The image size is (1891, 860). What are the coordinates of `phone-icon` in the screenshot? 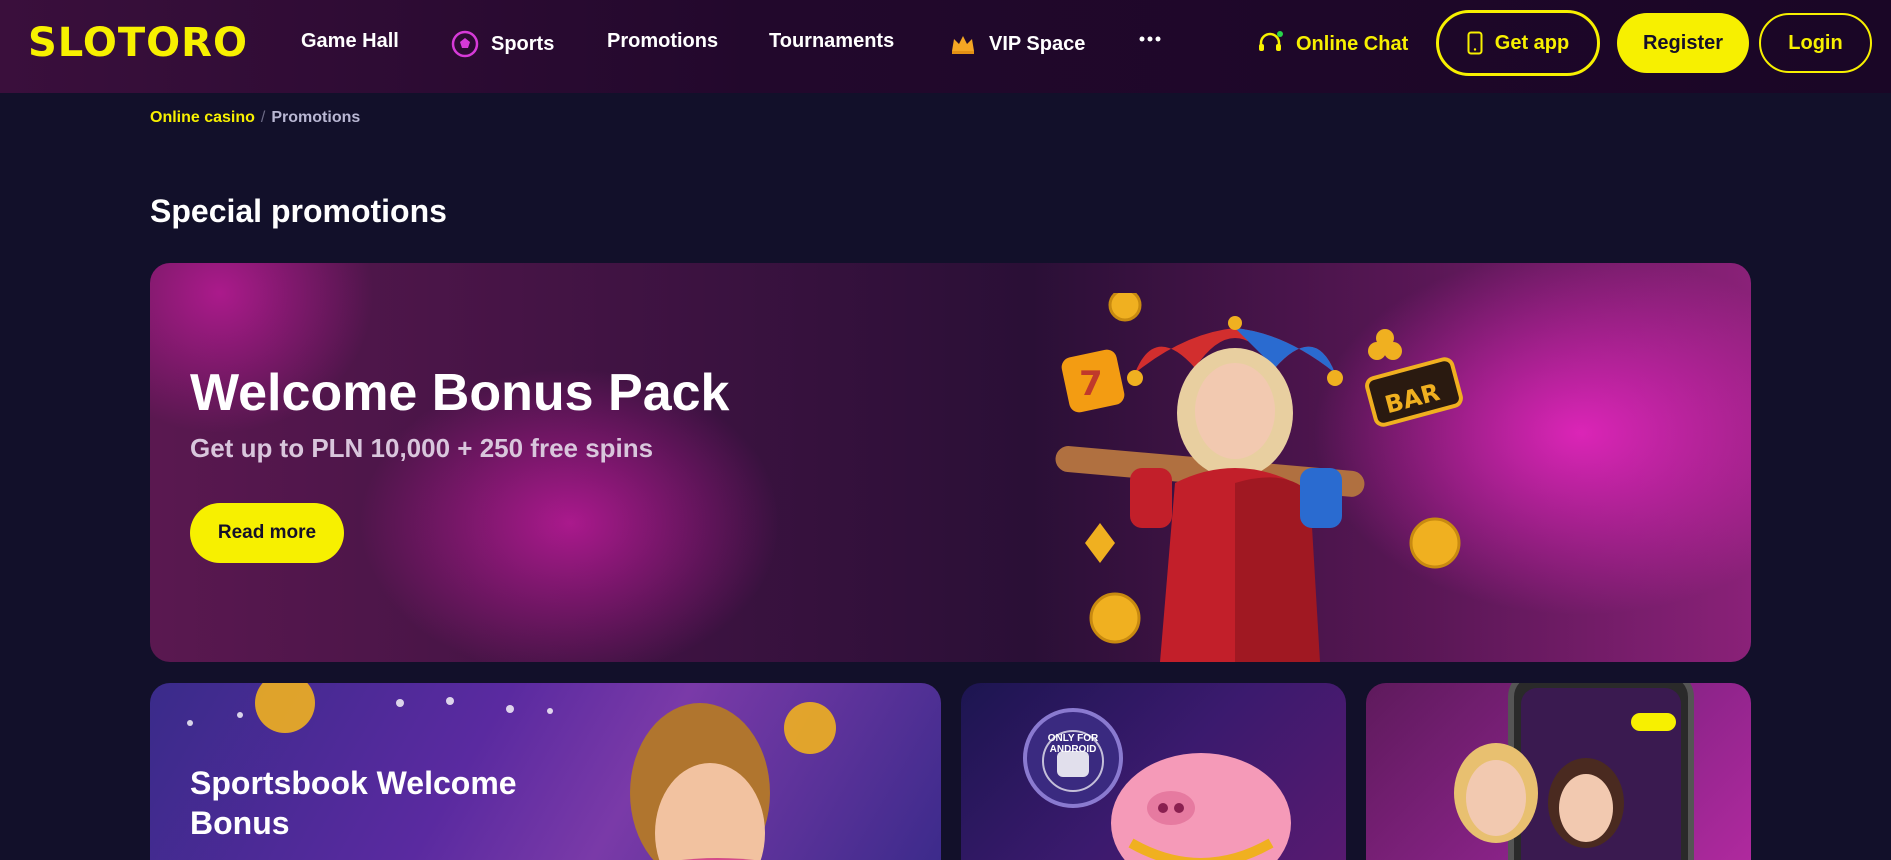 It's located at (1475, 43).